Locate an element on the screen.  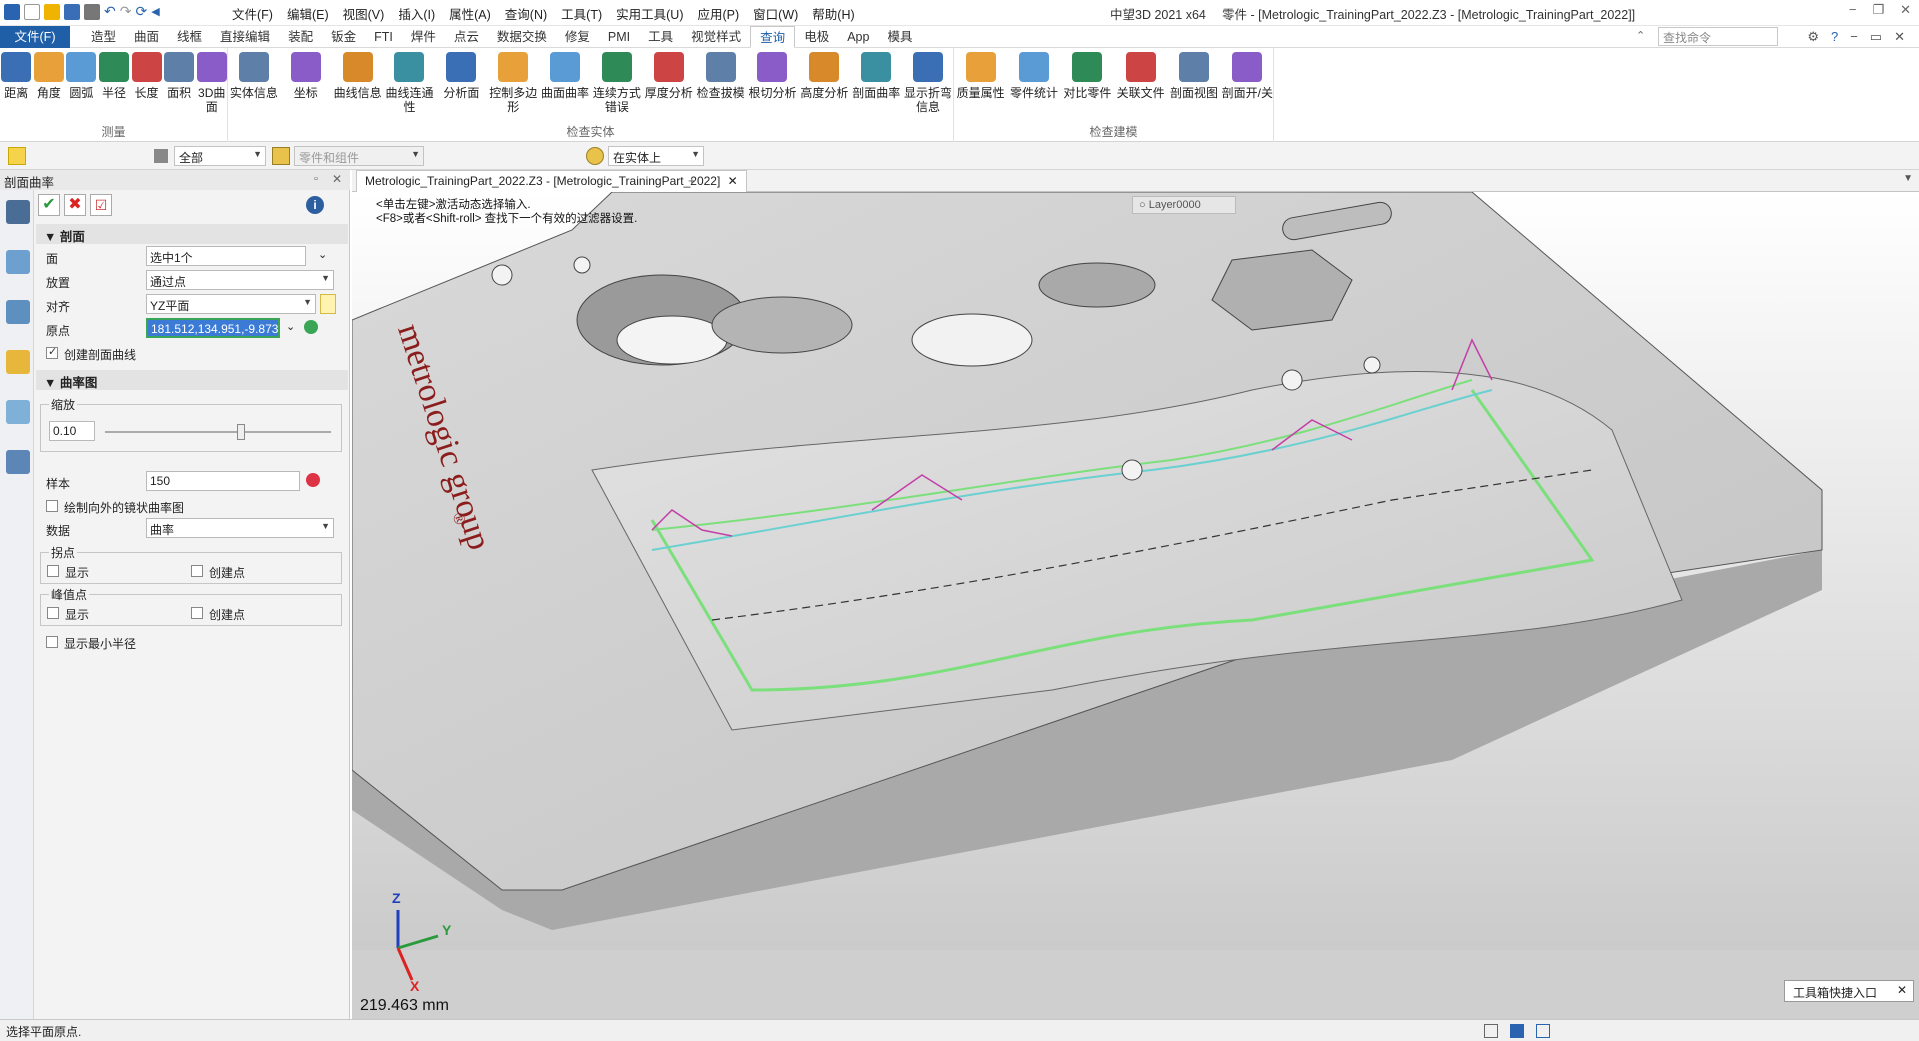
ribbon-restore-icon: ▭ is located at coordinates (1876, 37).